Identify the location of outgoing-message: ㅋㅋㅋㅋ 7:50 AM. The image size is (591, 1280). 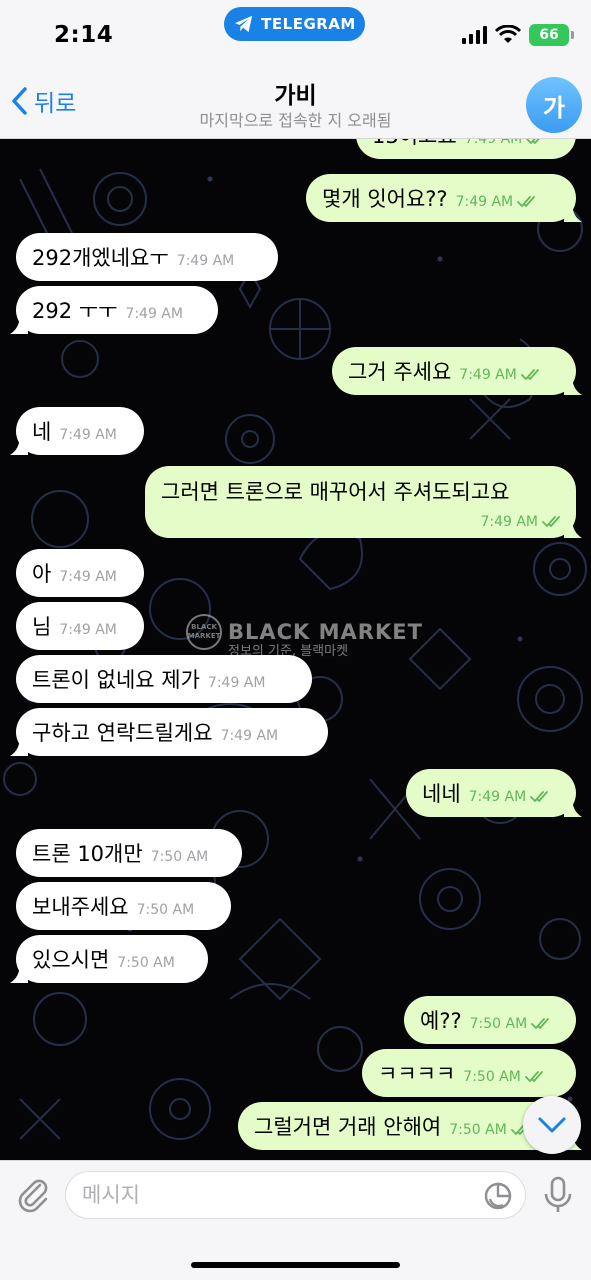
(469, 1073).